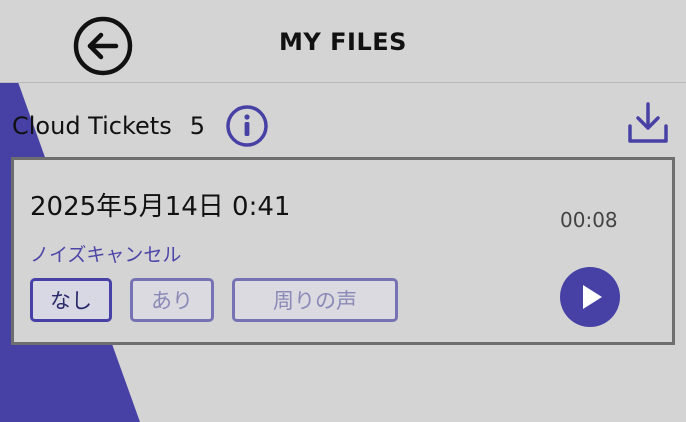 The height and width of the screenshot is (422, 686). I want to click on play-icon, so click(592, 297).